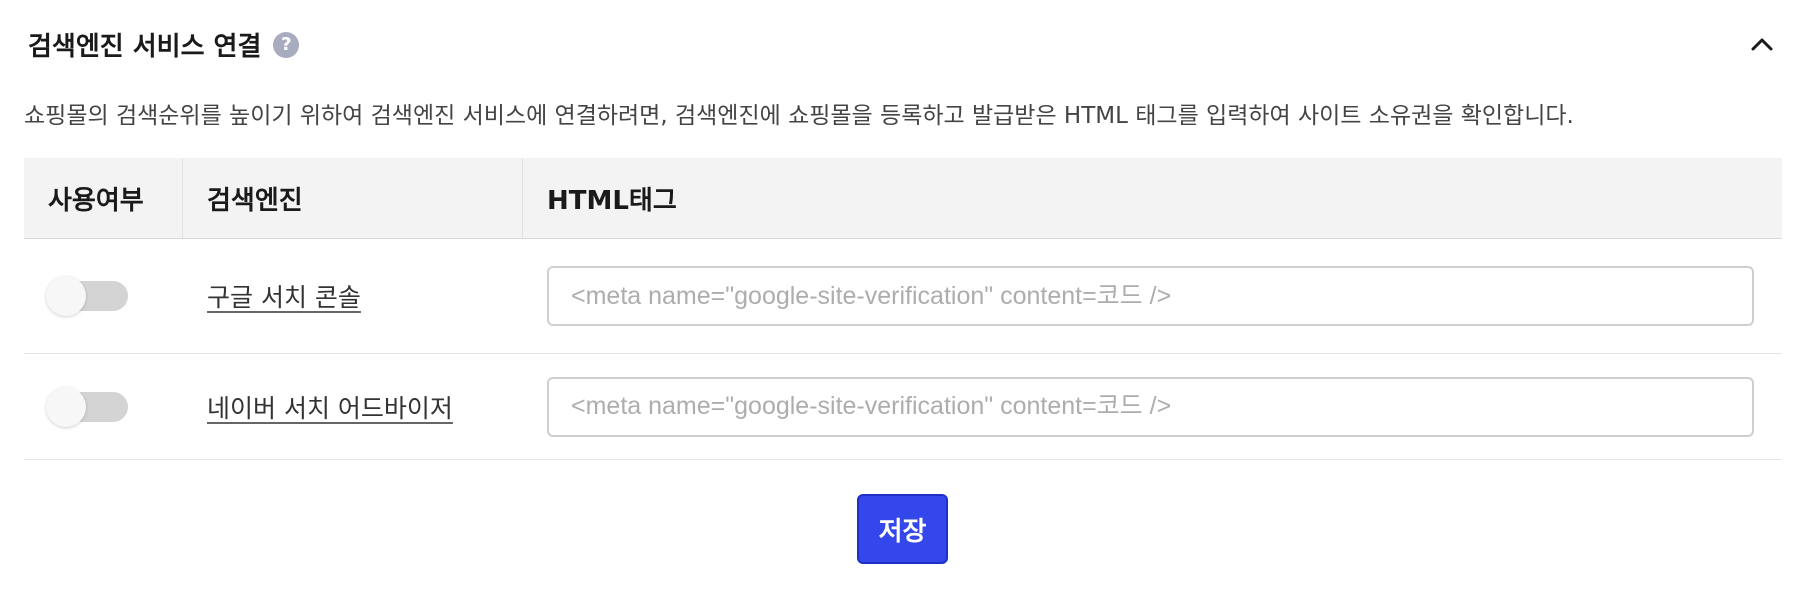  What do you see at coordinates (286, 44) in the screenshot?
I see `help-icon: ?` at bounding box center [286, 44].